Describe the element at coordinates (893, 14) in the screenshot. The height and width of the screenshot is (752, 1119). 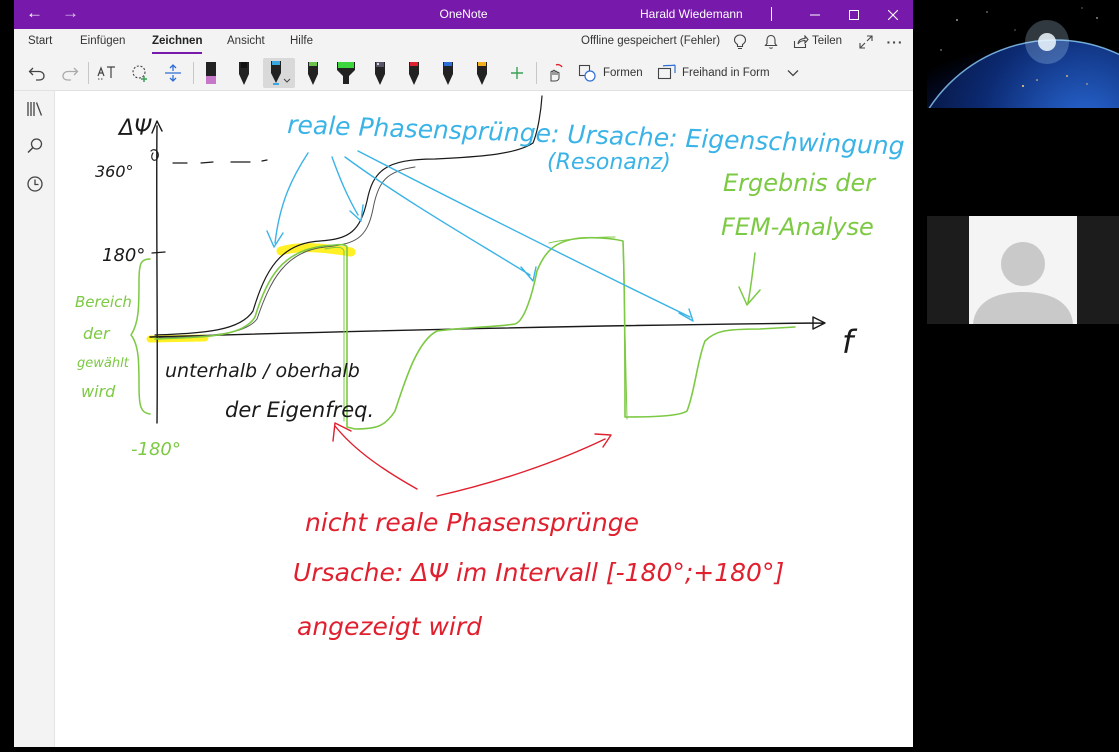
I see `close-icon` at that location.